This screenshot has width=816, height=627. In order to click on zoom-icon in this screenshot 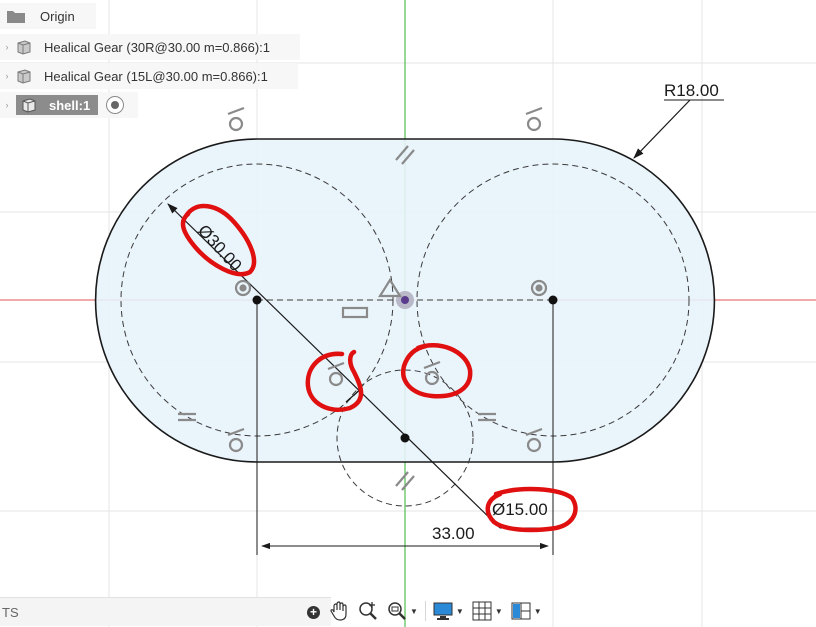, I will do `click(368, 611)`.